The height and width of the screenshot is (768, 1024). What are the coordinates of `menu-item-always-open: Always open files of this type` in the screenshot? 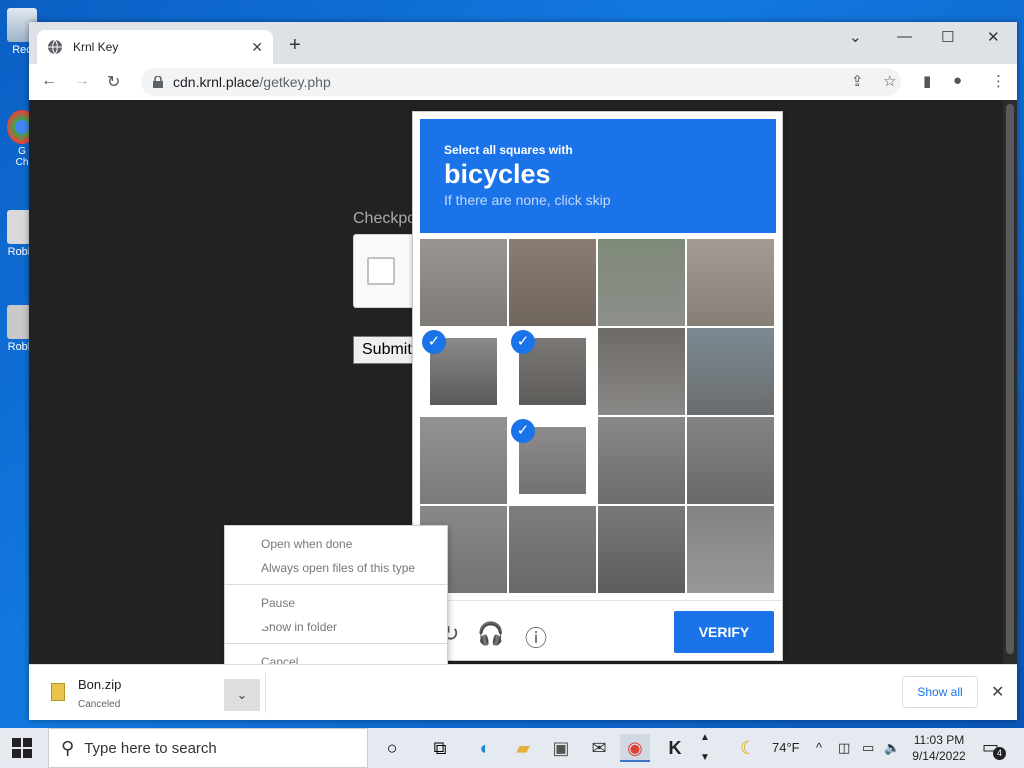 It's located at (336, 568).